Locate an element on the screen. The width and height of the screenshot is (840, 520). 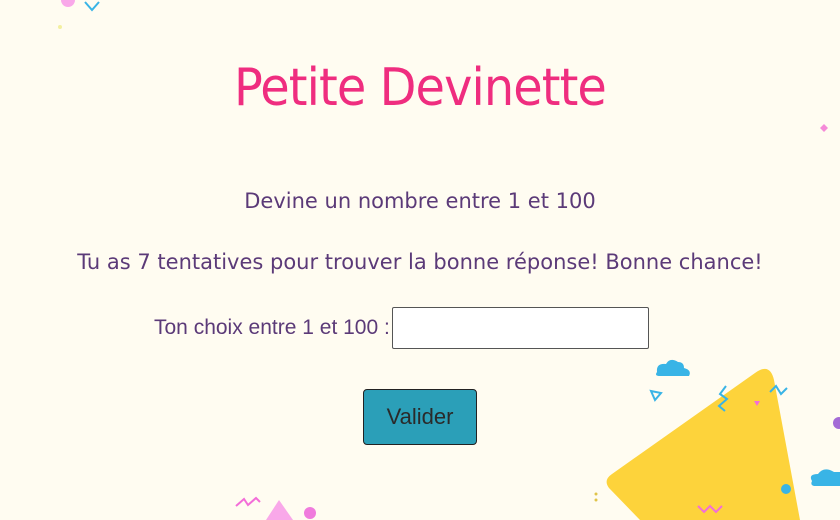
submit-button: Valider is located at coordinates (420, 417).